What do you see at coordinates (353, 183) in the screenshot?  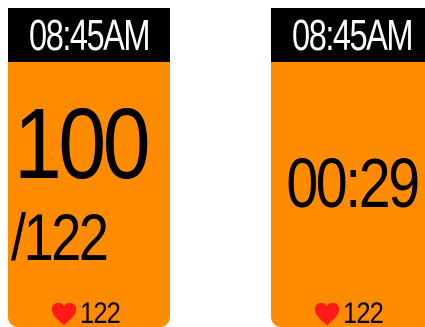 I see `elapsed-timer: 00:29` at bounding box center [353, 183].